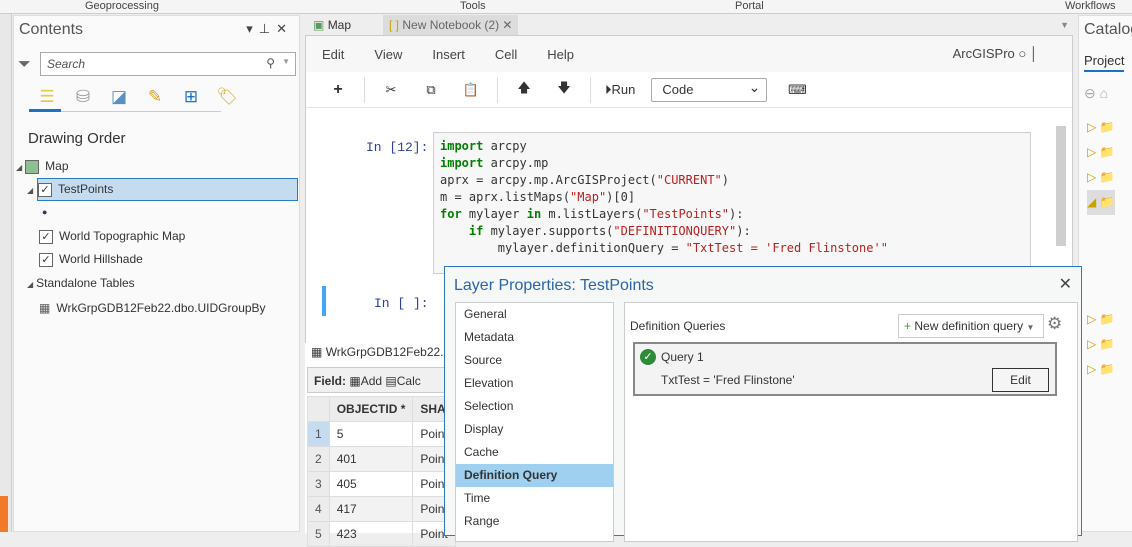 This screenshot has height=547, width=1132. What do you see at coordinates (1061, 186) in the screenshot?
I see `notebook-scrollbar` at bounding box center [1061, 186].